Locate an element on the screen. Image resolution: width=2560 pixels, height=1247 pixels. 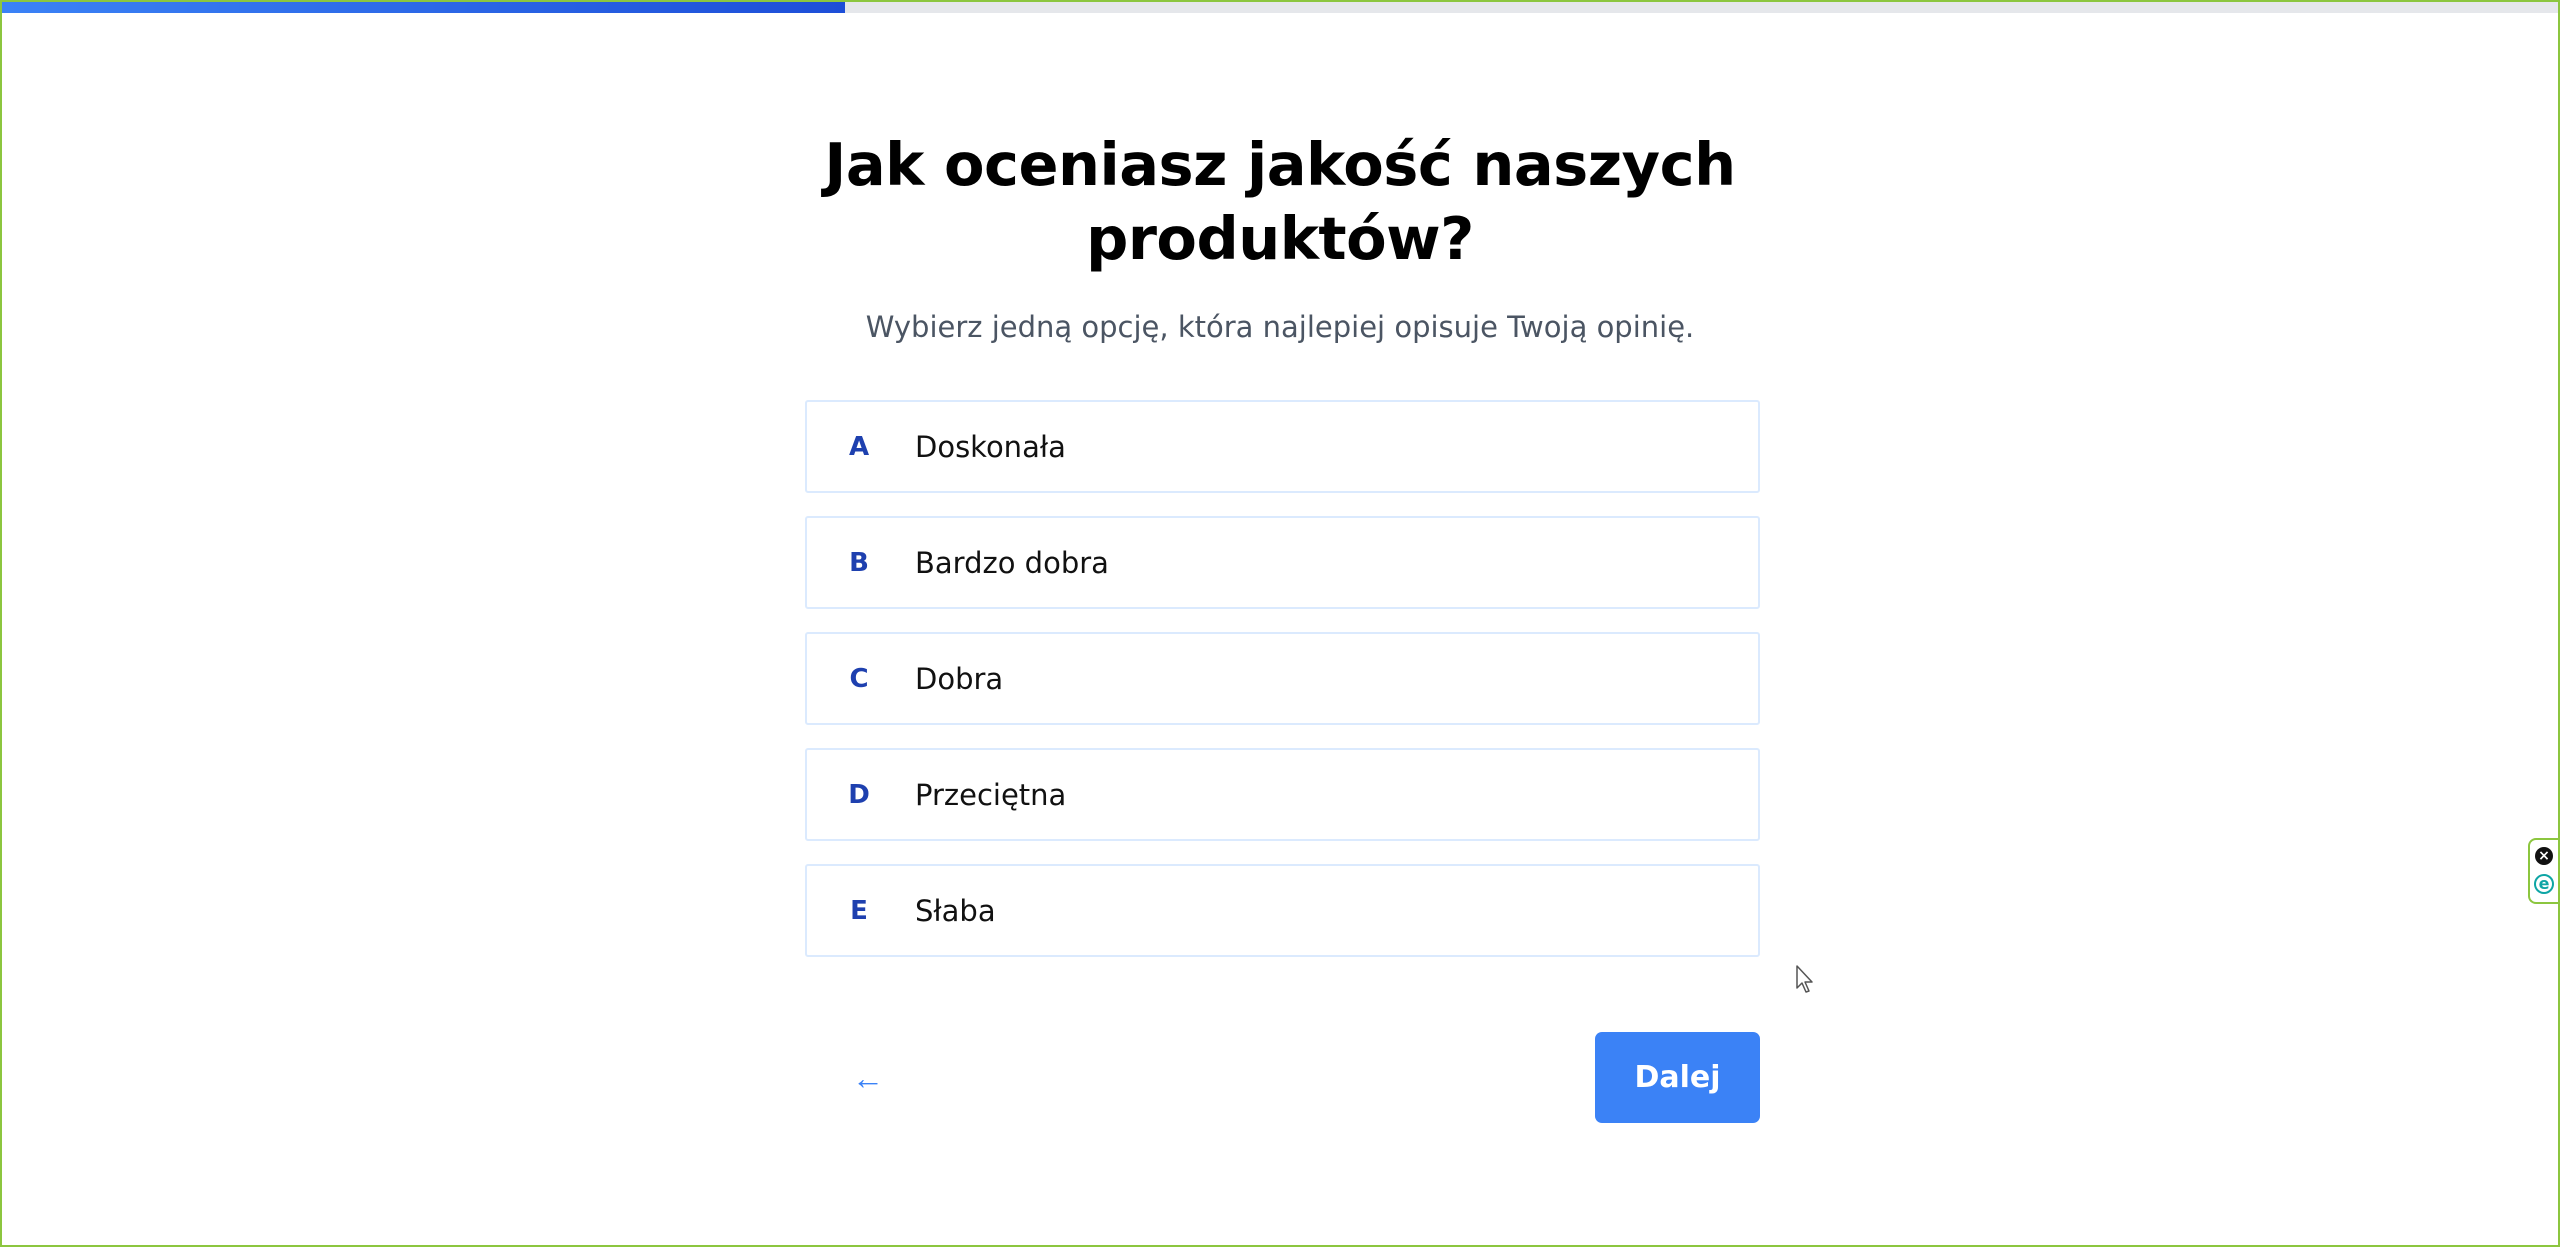
option-label: Dobra is located at coordinates (959, 678).